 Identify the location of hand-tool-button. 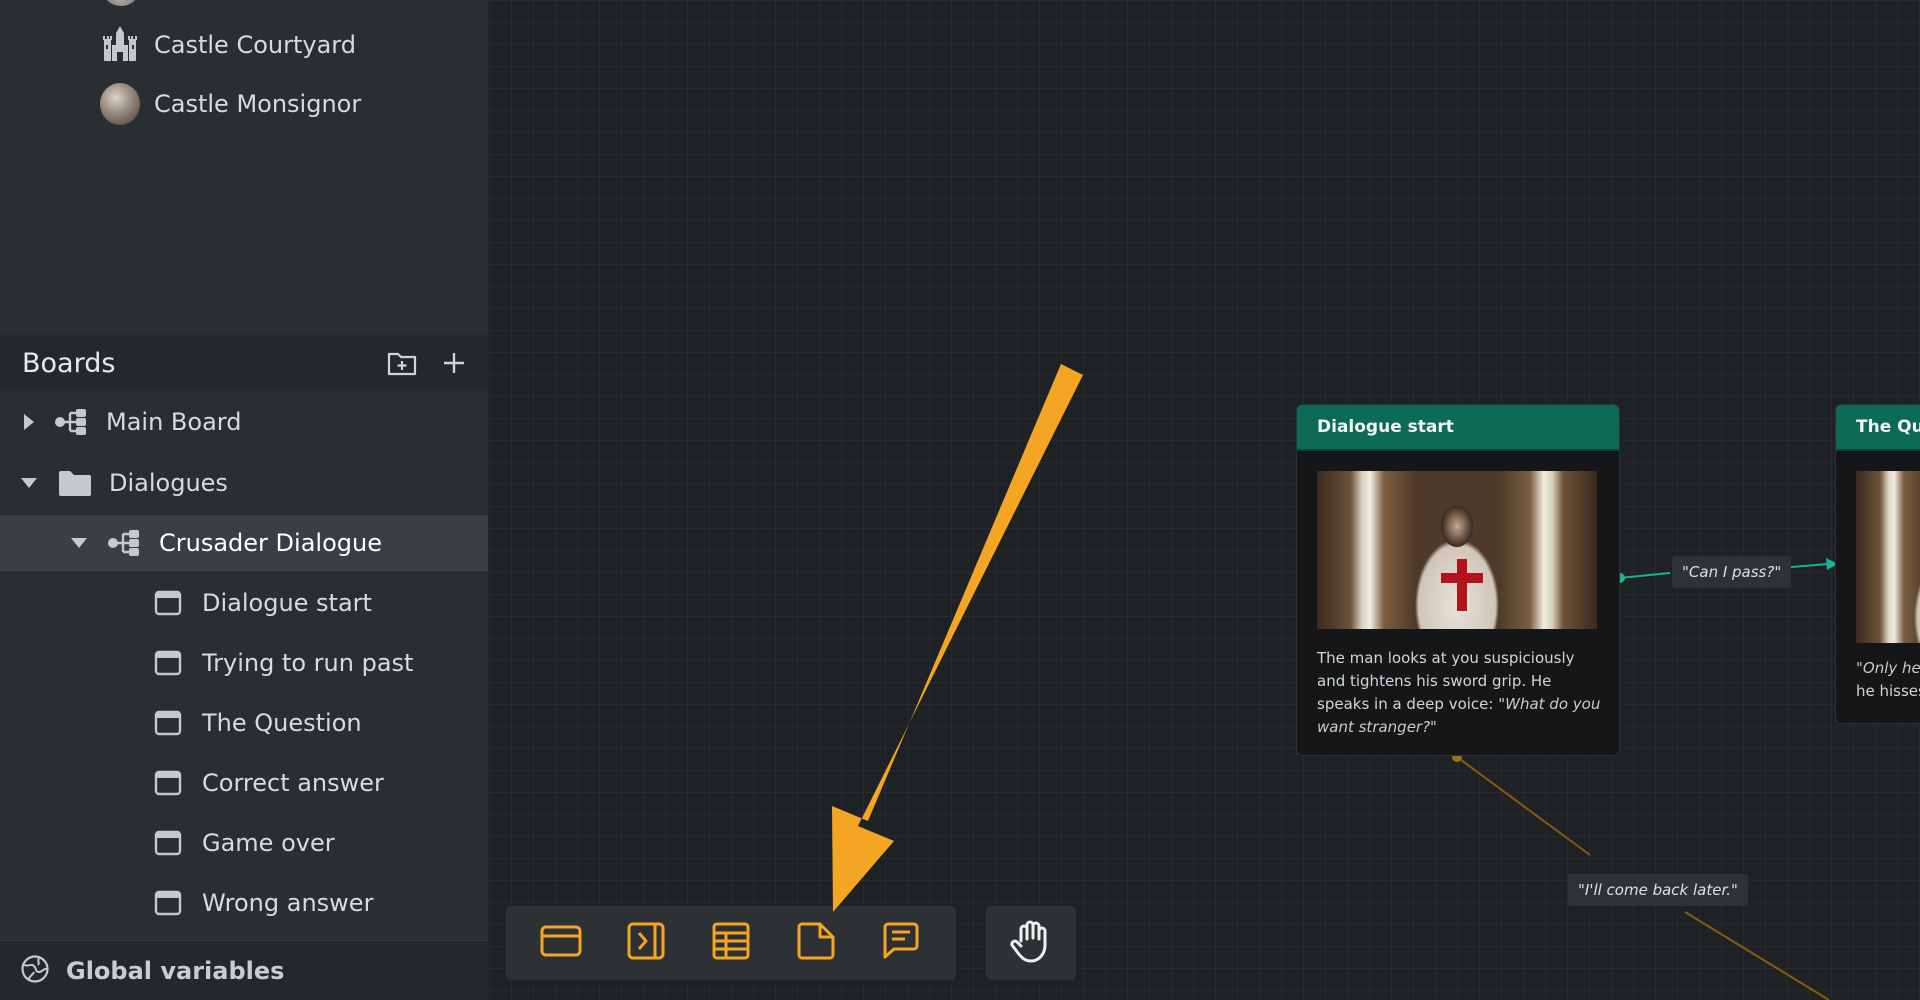
(1031, 943).